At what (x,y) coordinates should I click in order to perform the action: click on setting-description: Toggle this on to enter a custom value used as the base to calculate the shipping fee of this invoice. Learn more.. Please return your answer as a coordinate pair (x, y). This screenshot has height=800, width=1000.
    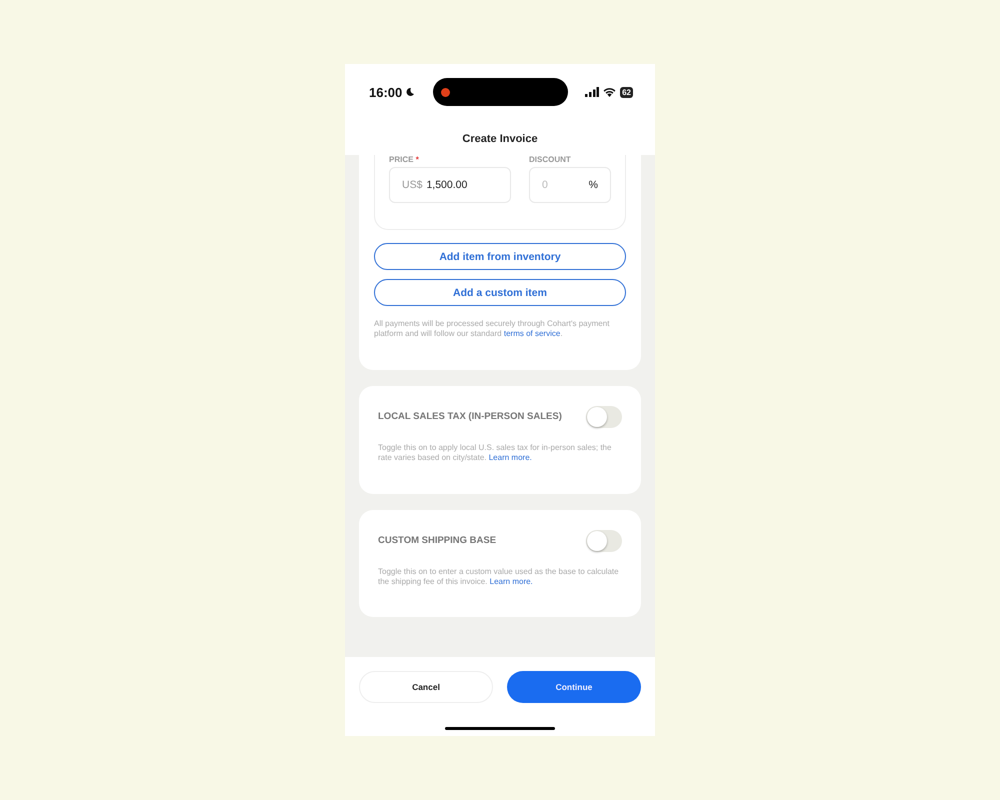
    Looking at the image, I should click on (499, 577).